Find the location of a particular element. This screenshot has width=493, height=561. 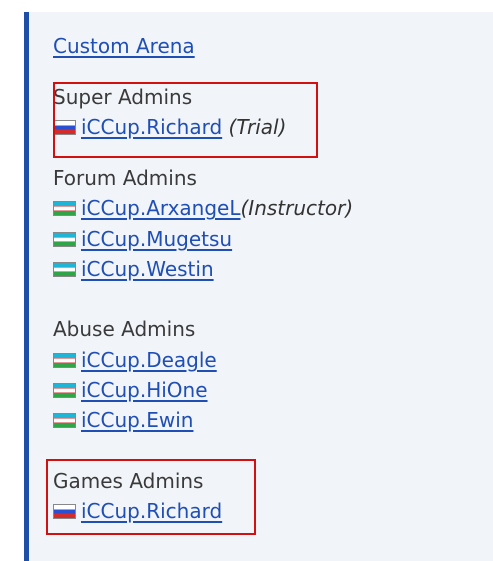

user-link-deagle: iCCup.Deagle is located at coordinates (149, 360).